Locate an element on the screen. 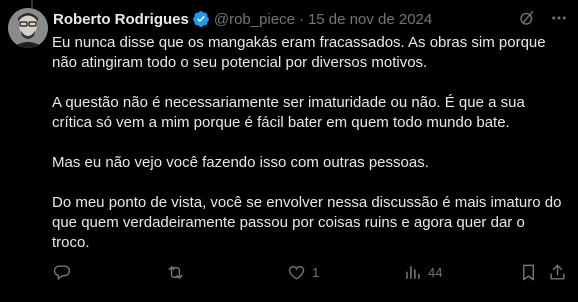 The image size is (578, 302). share-icon is located at coordinates (557, 272).